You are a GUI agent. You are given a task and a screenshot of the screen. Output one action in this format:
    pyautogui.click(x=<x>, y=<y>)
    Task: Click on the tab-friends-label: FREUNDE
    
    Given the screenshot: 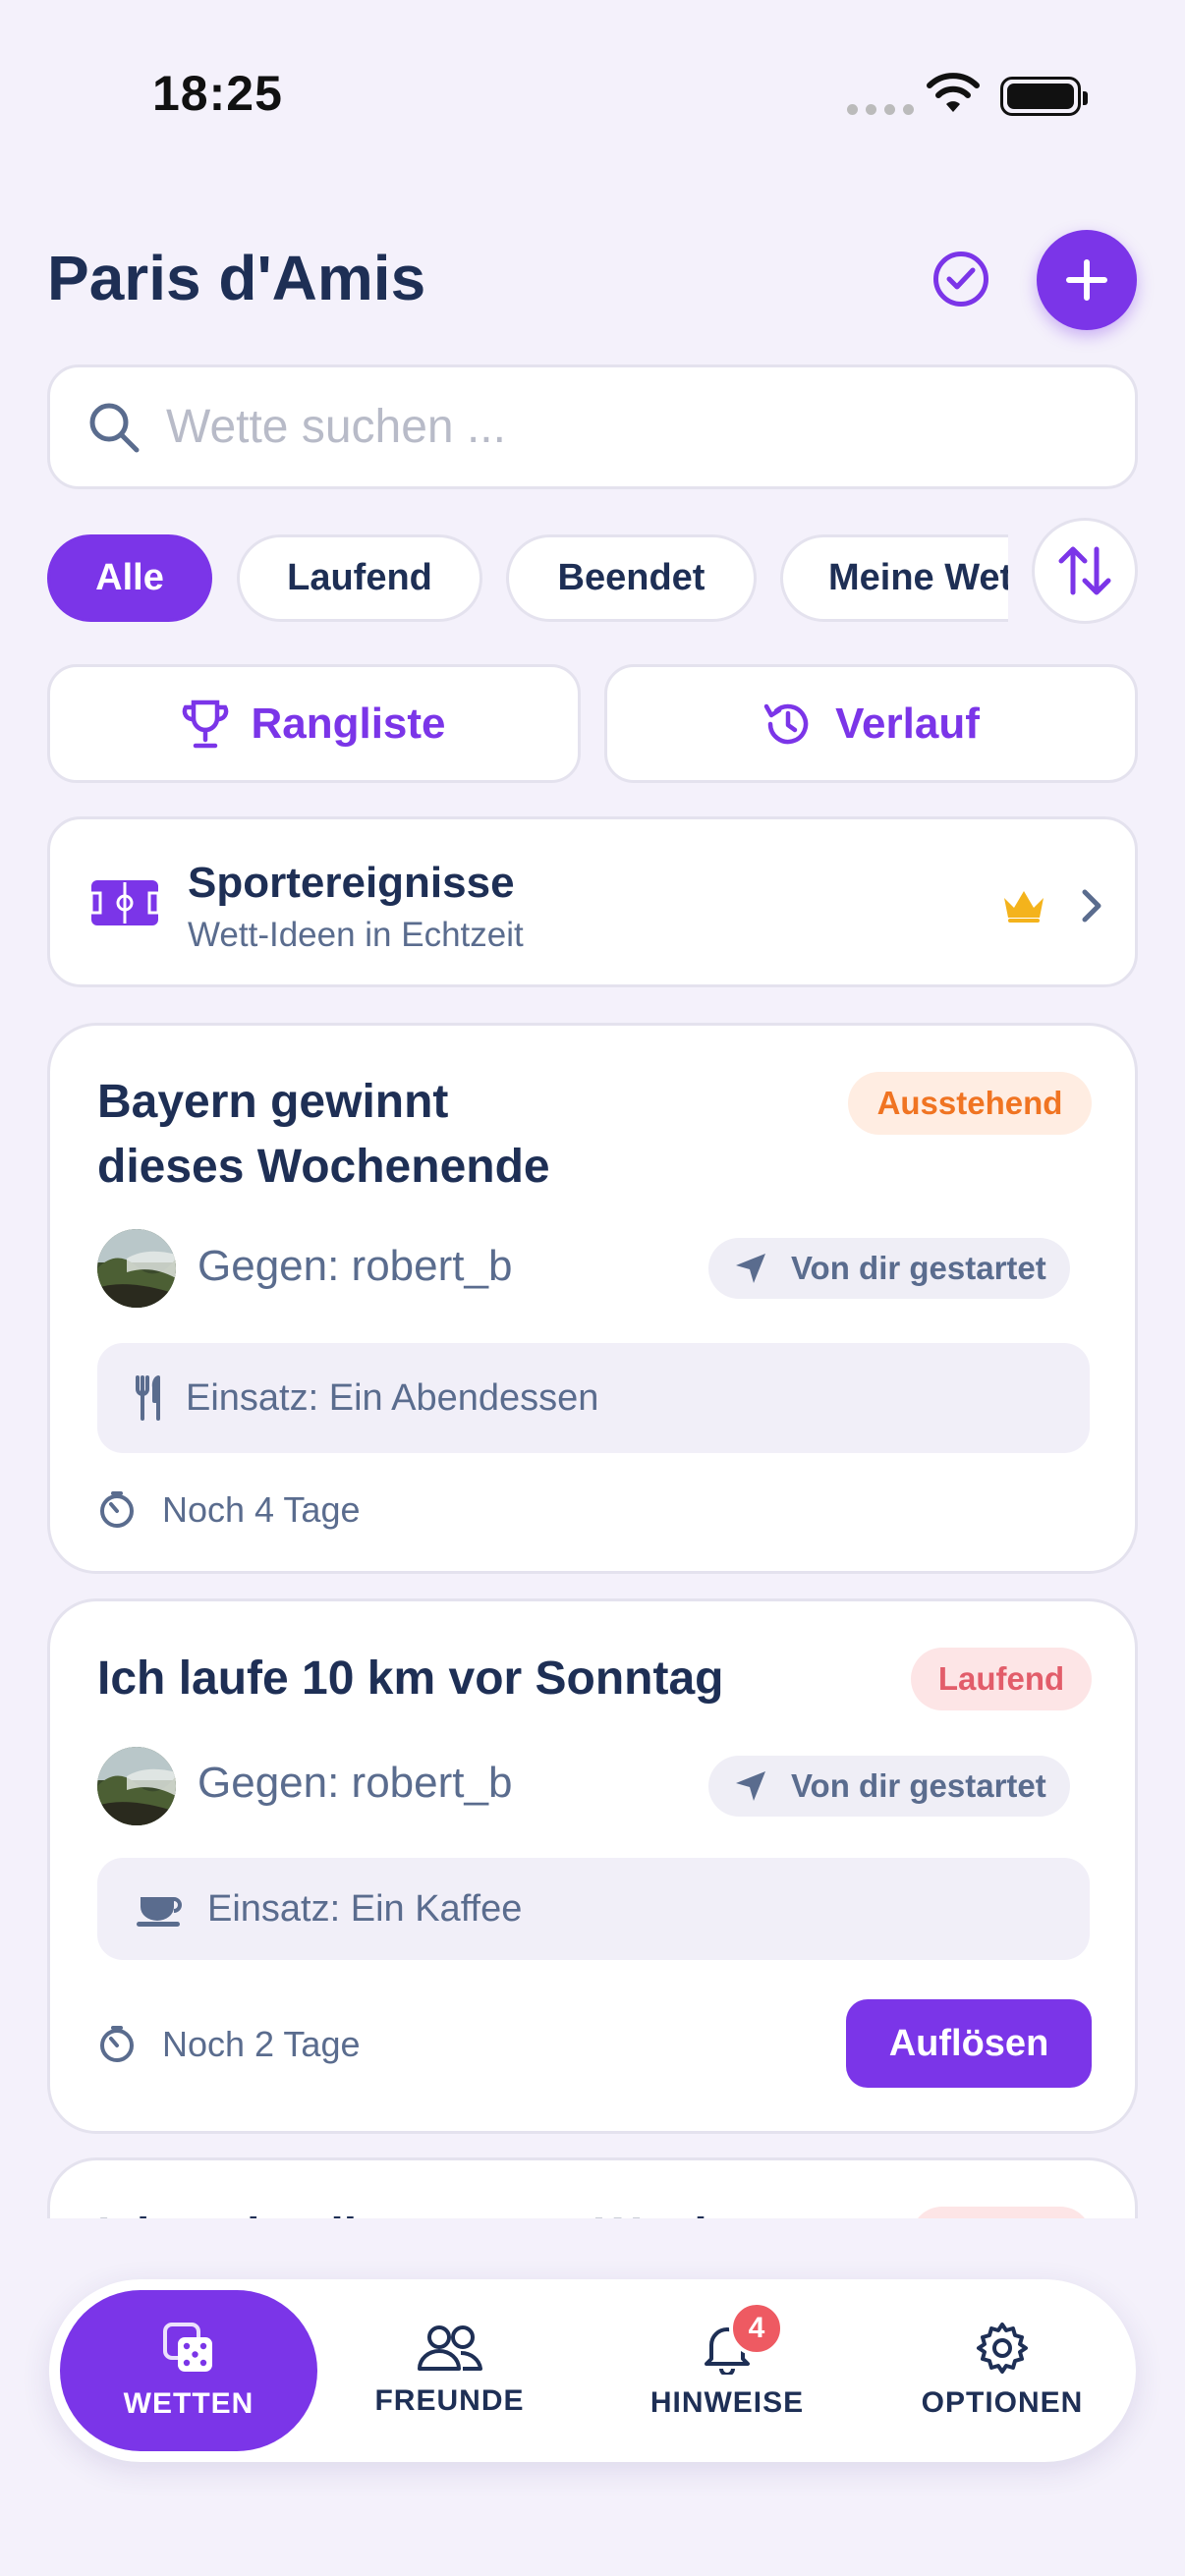 What is the action you would take?
    pyautogui.click(x=449, y=2400)
    